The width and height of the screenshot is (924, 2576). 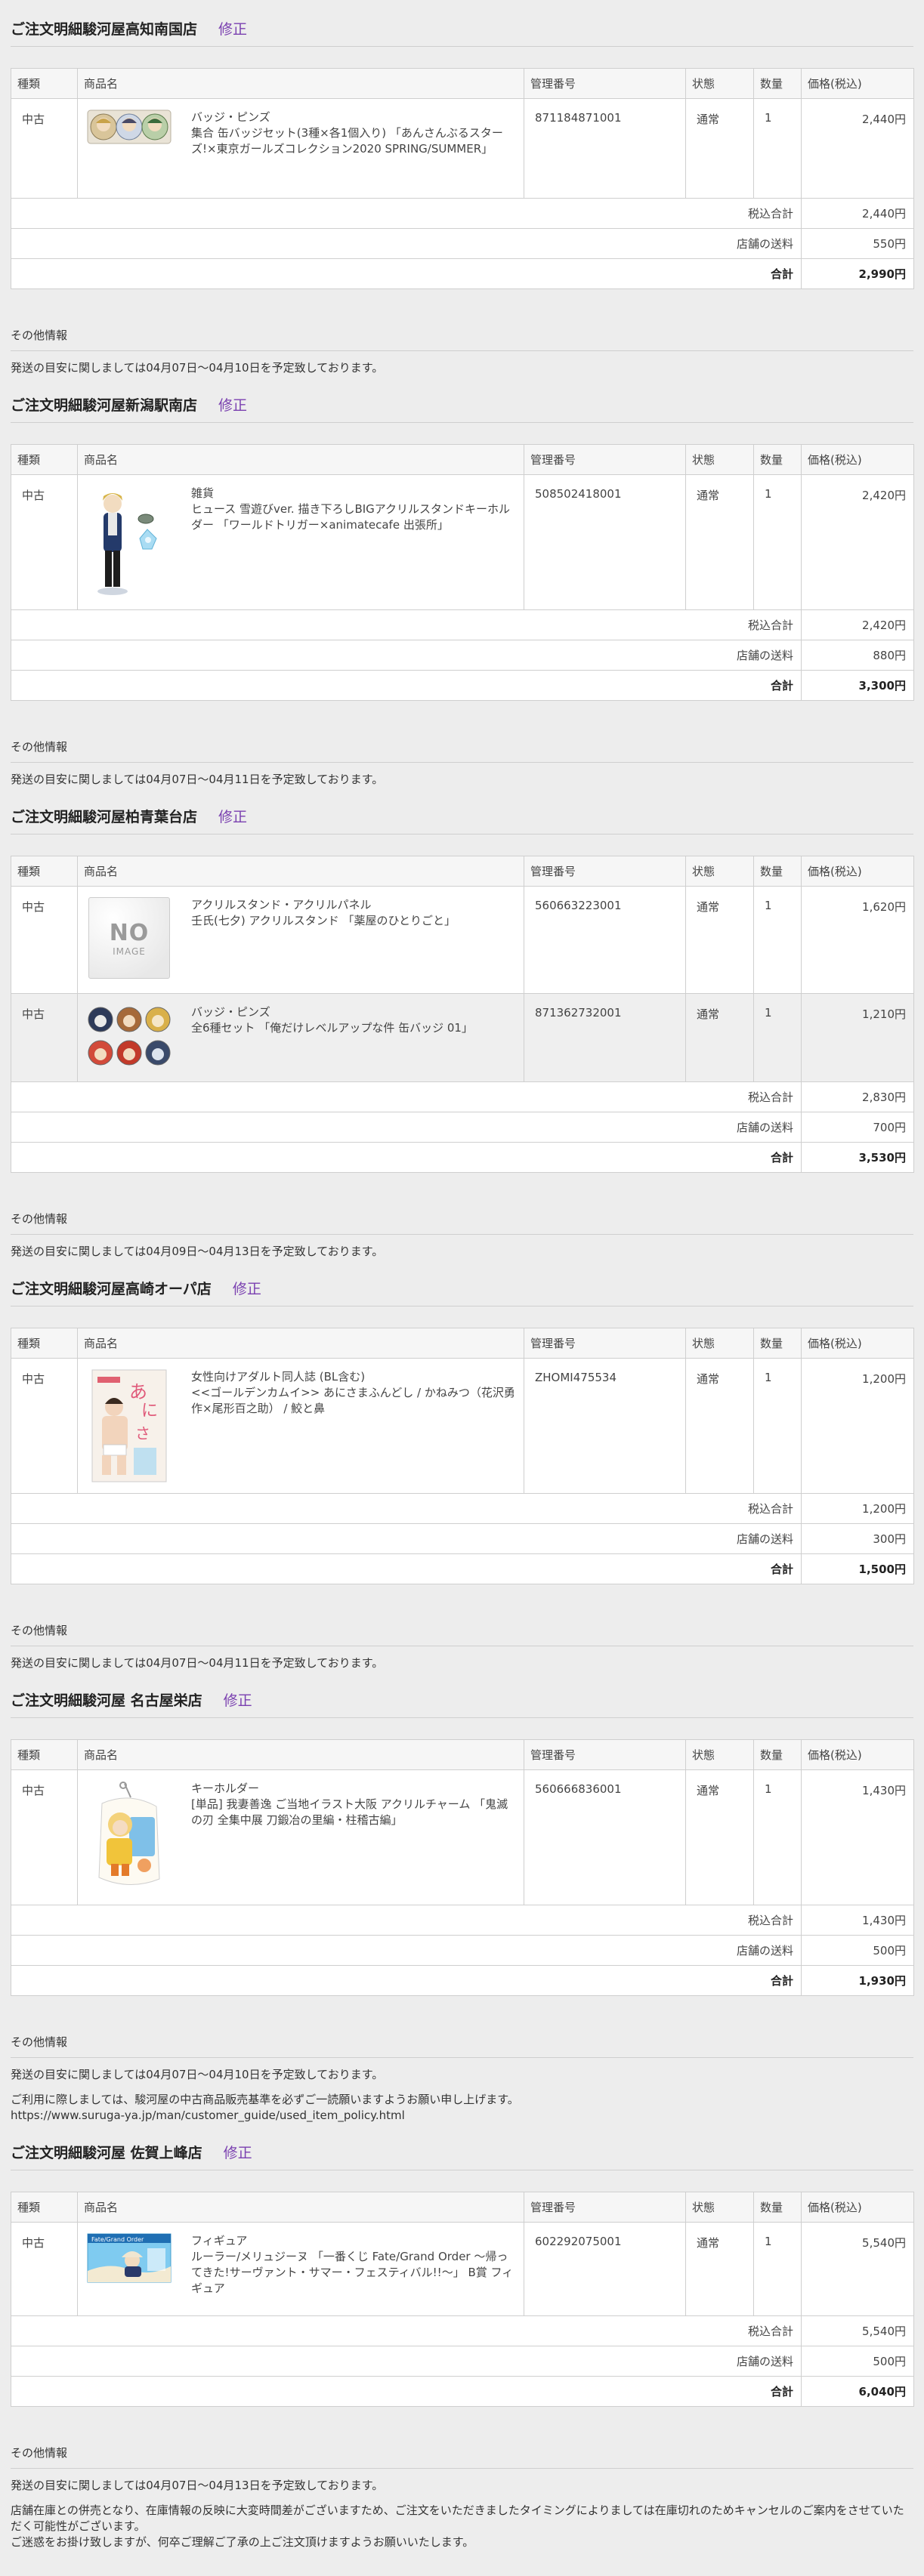 What do you see at coordinates (463, 243) in the screenshot?
I see `summary-row: 店舗の送料 550円` at bounding box center [463, 243].